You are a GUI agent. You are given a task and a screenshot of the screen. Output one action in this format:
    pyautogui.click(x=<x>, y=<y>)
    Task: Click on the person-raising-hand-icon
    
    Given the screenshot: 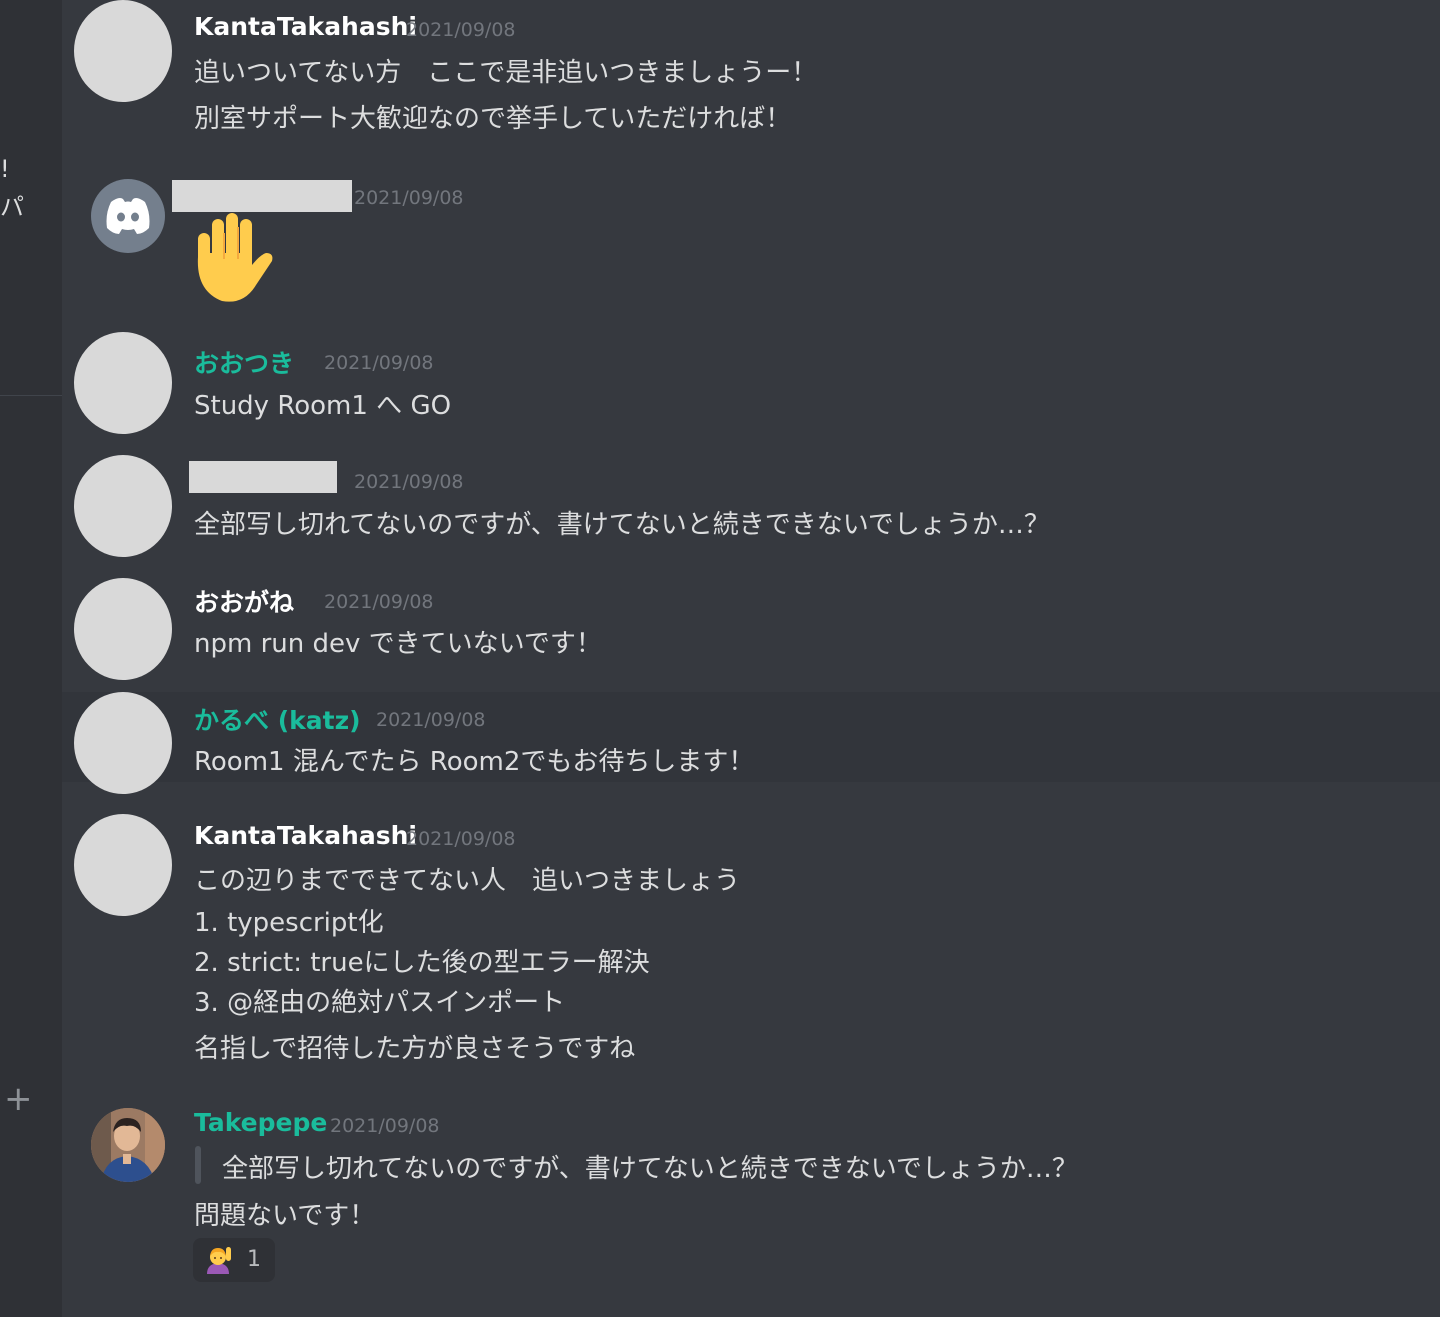 What is the action you would take?
    pyautogui.click(x=218, y=1262)
    